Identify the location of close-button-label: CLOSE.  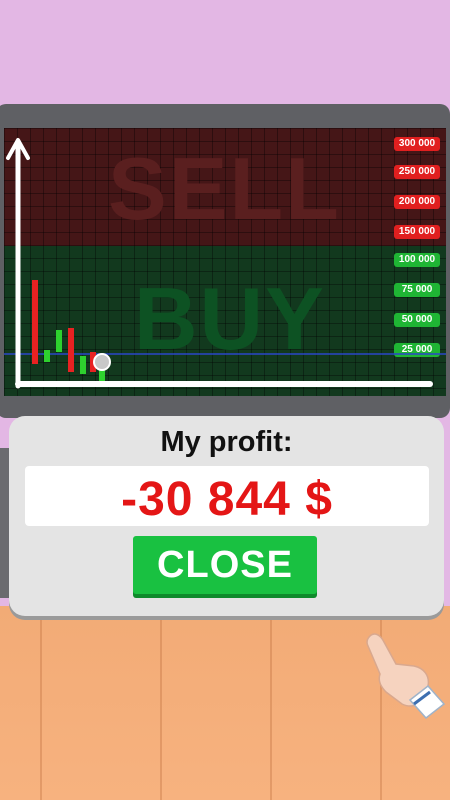
(225, 565).